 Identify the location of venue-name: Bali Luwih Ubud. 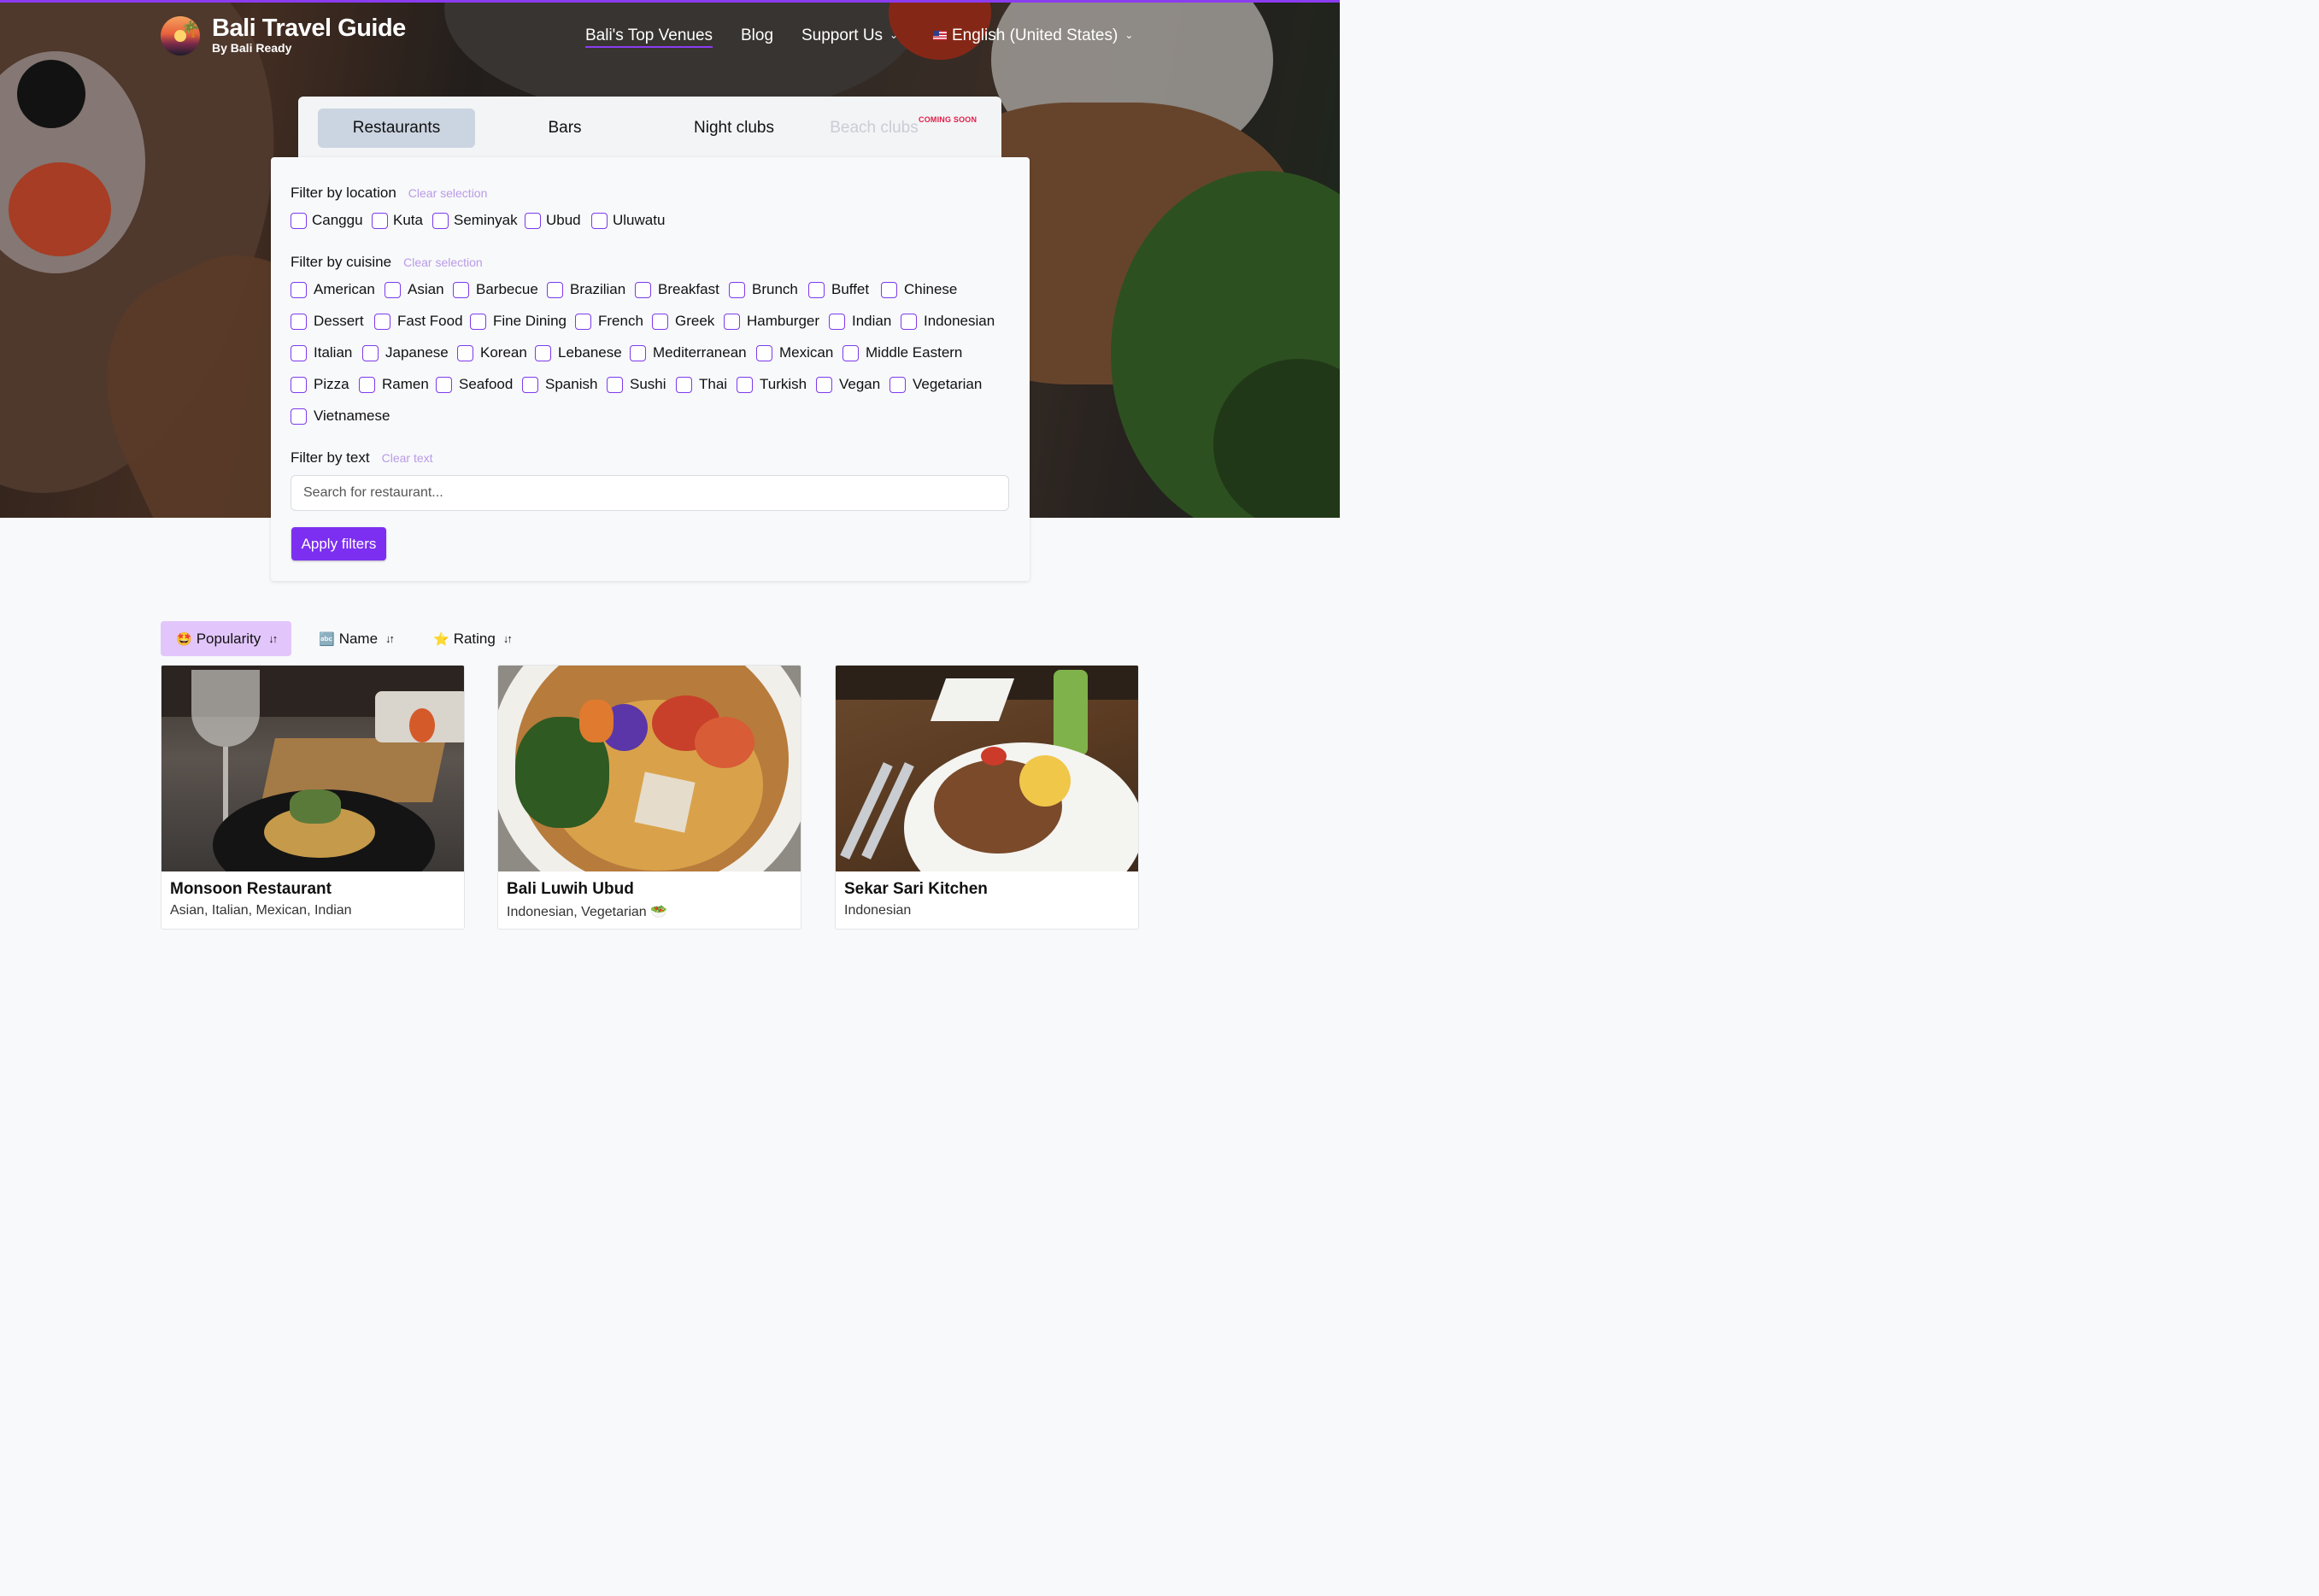
(570, 889).